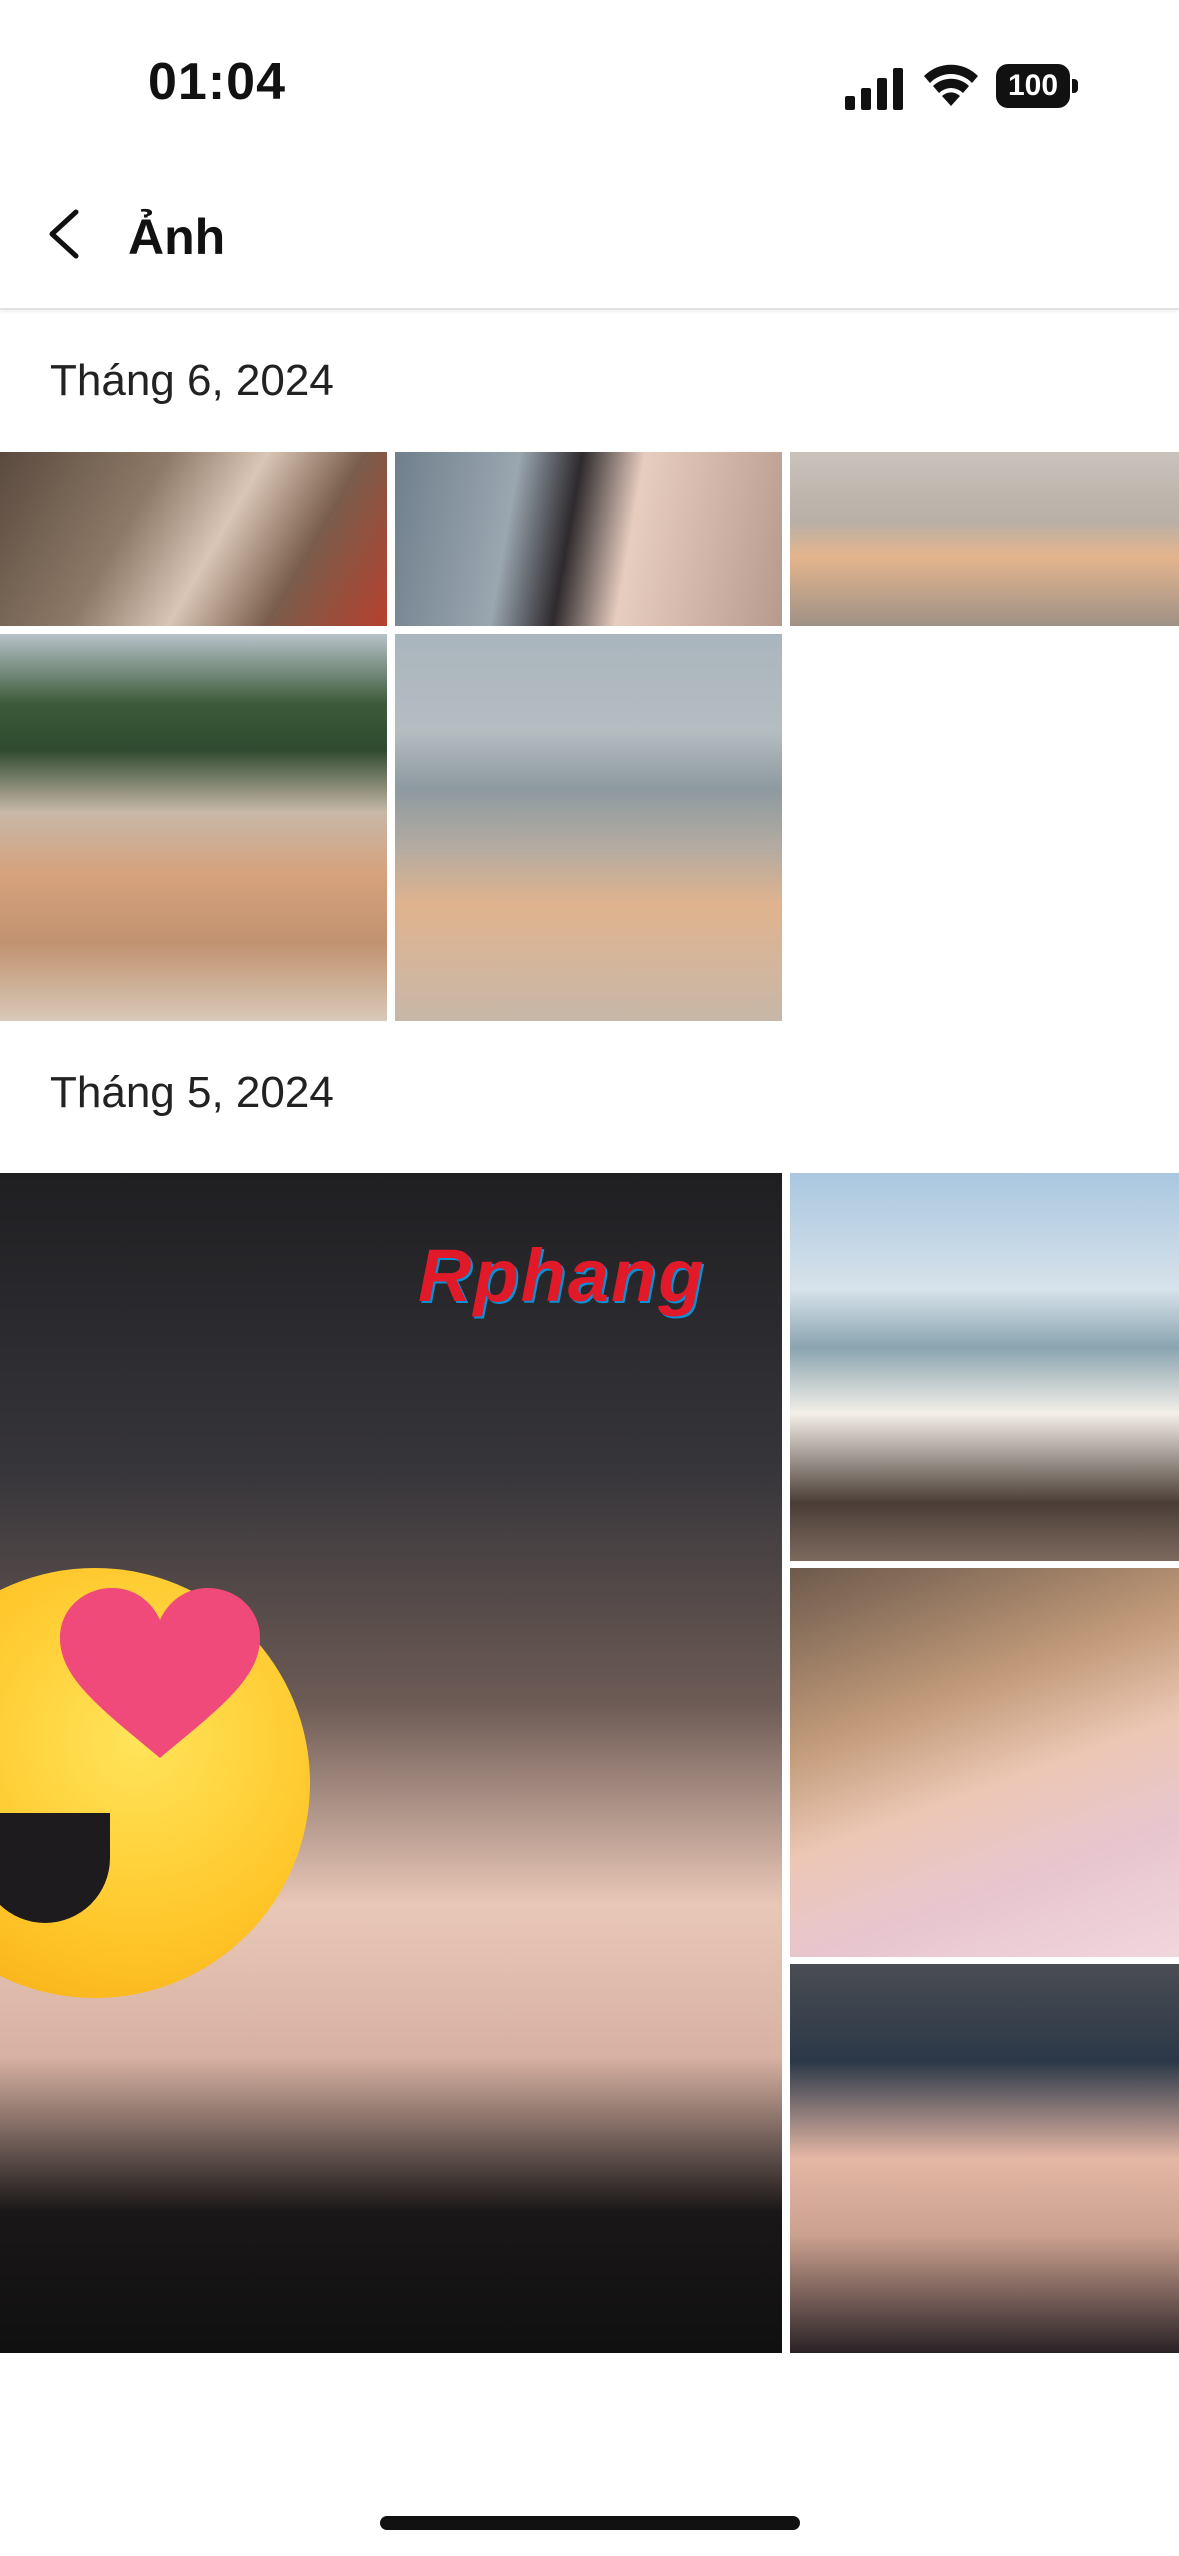 The height and width of the screenshot is (2556, 1179). I want to click on watermark-logo: Rphang, so click(562, 1275).